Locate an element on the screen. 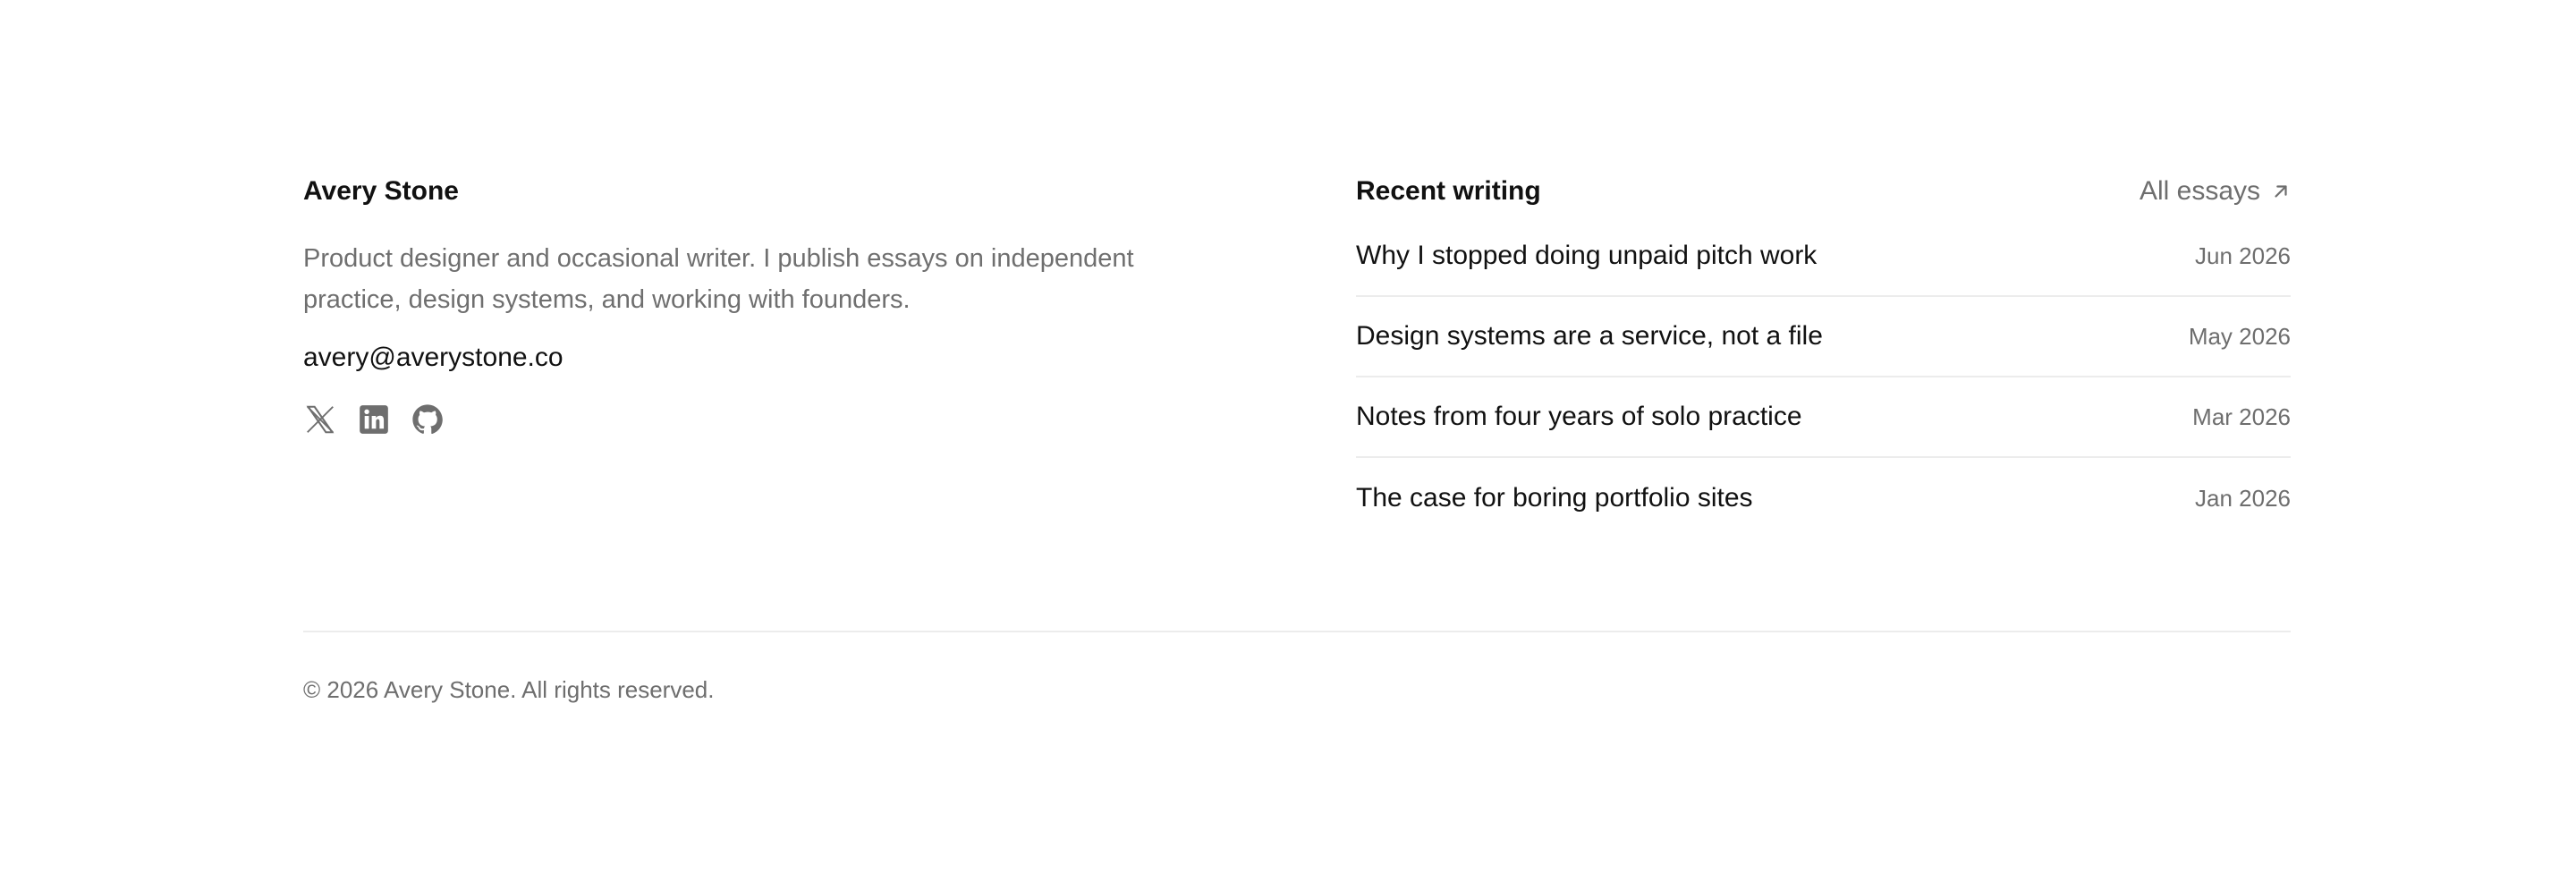  copyright-text: © 2026 Avery Stone. All rights reserved. is located at coordinates (509, 689).